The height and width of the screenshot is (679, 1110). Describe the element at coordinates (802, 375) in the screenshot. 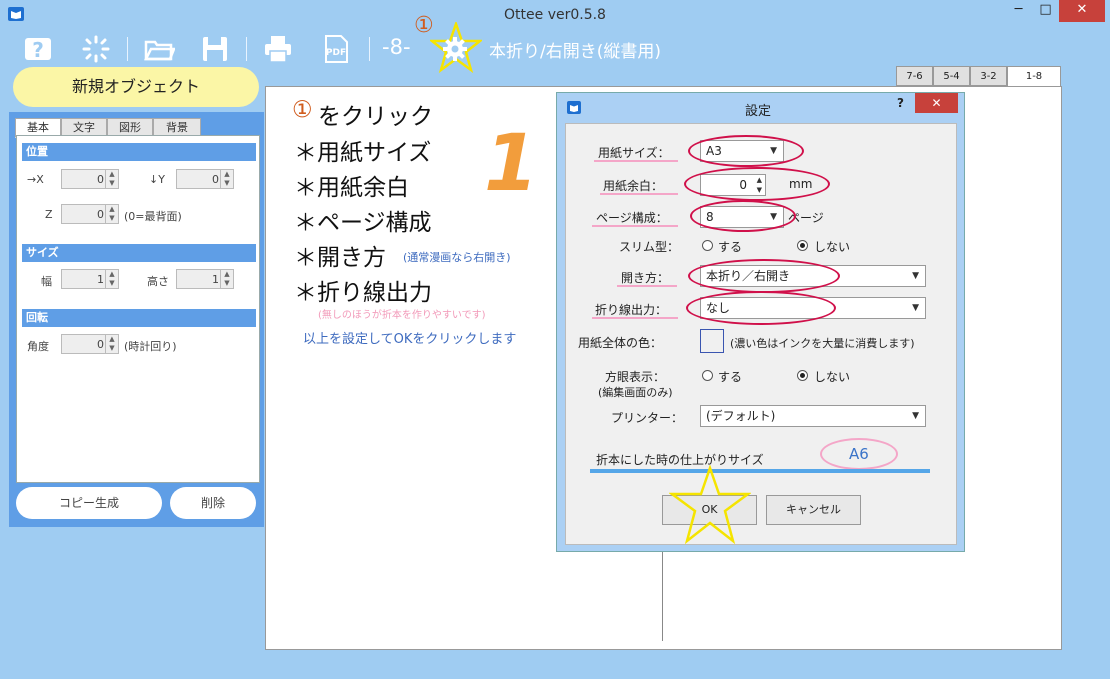

I see `grid-no-radio` at that location.